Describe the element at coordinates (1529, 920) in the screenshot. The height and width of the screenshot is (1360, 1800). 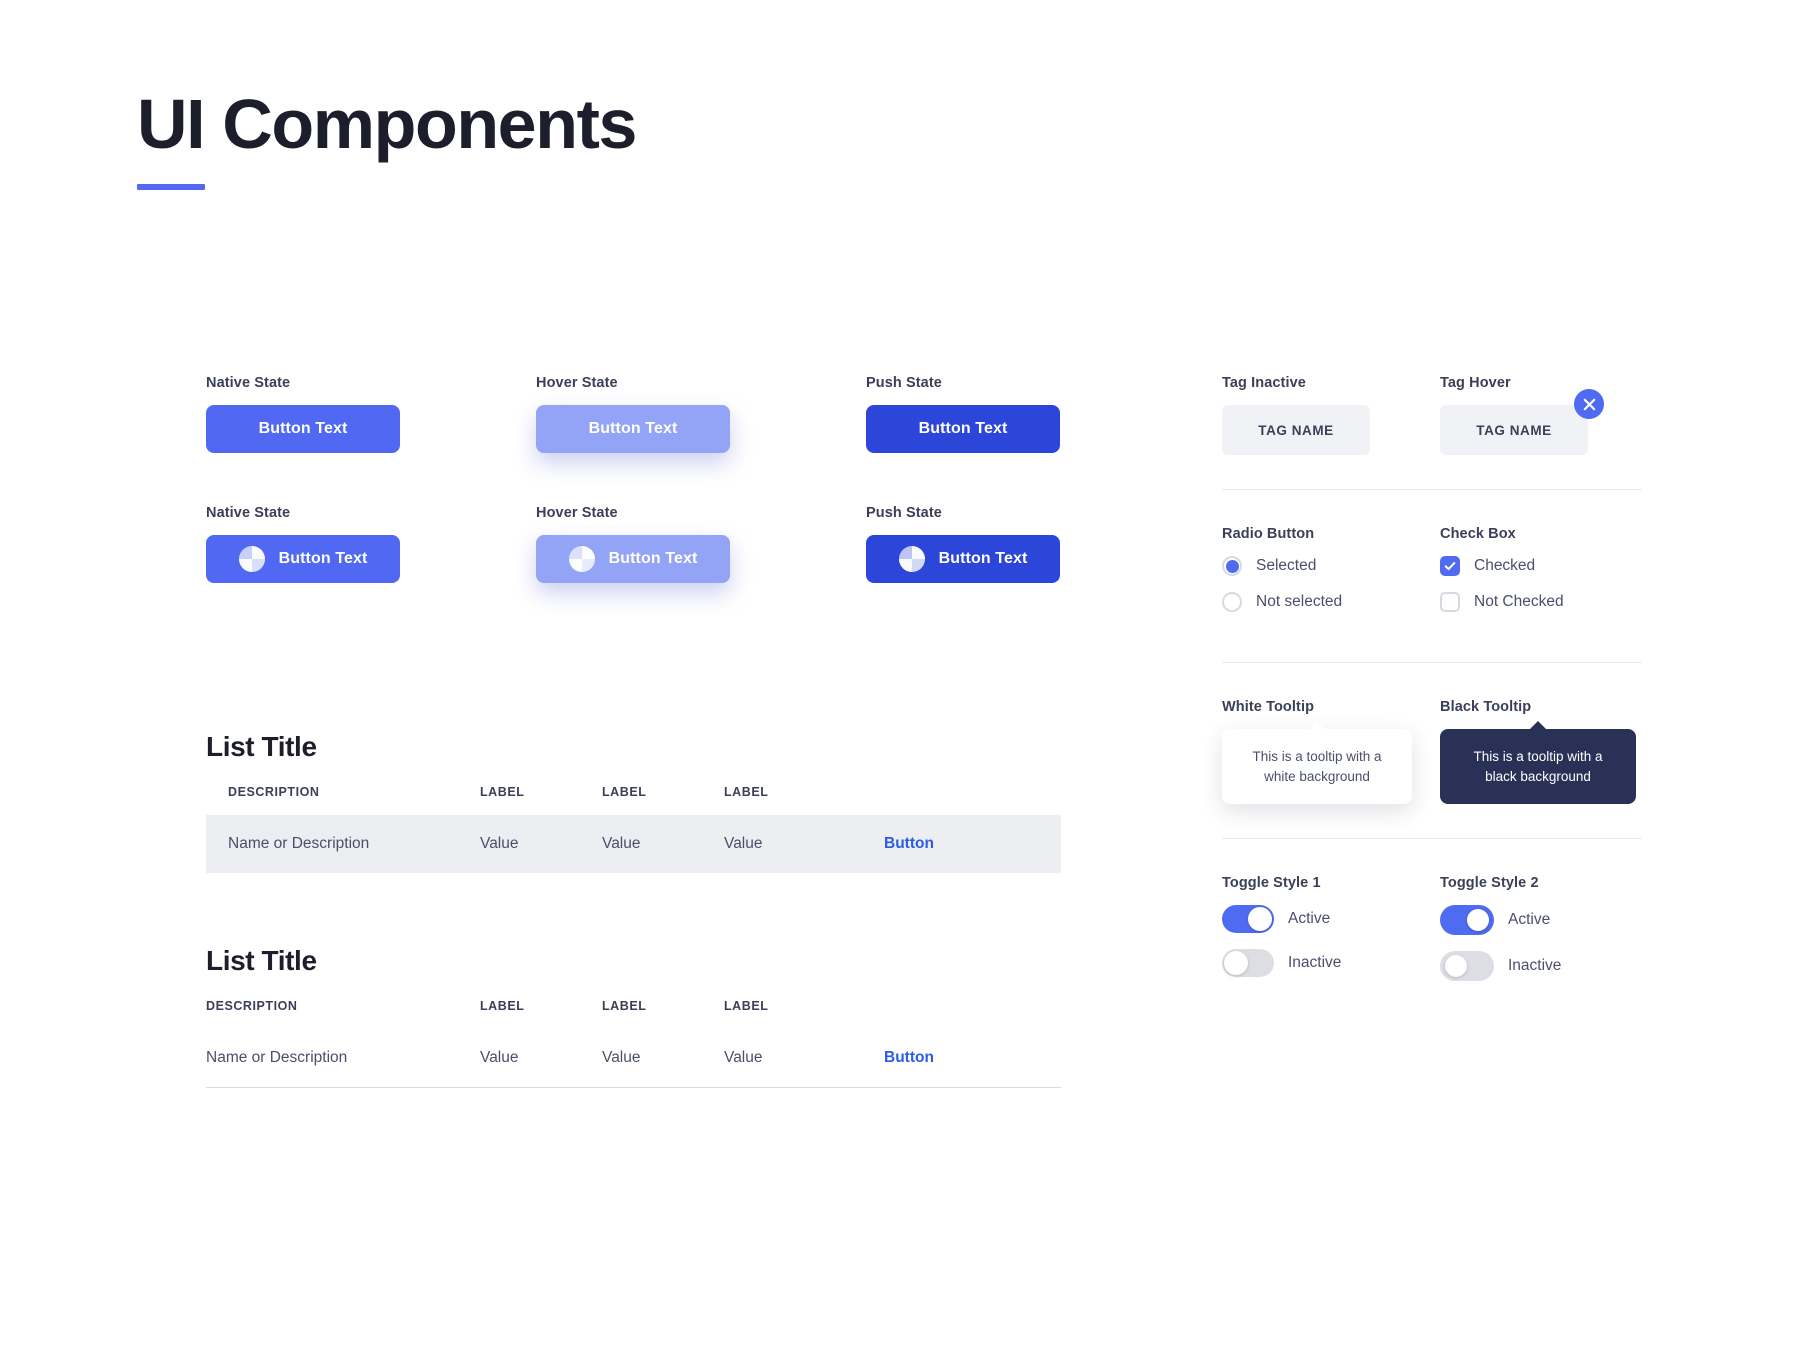
I see `toggle-label-active-2: Active` at that location.